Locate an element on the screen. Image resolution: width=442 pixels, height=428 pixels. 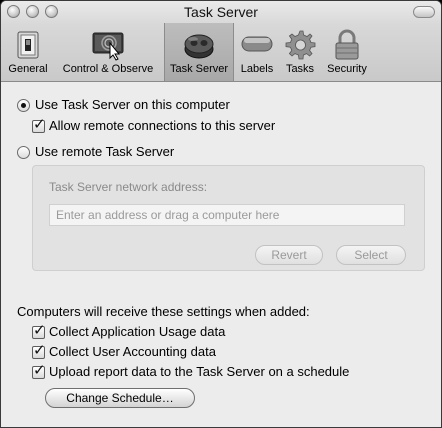
server-icon is located at coordinates (199, 46).